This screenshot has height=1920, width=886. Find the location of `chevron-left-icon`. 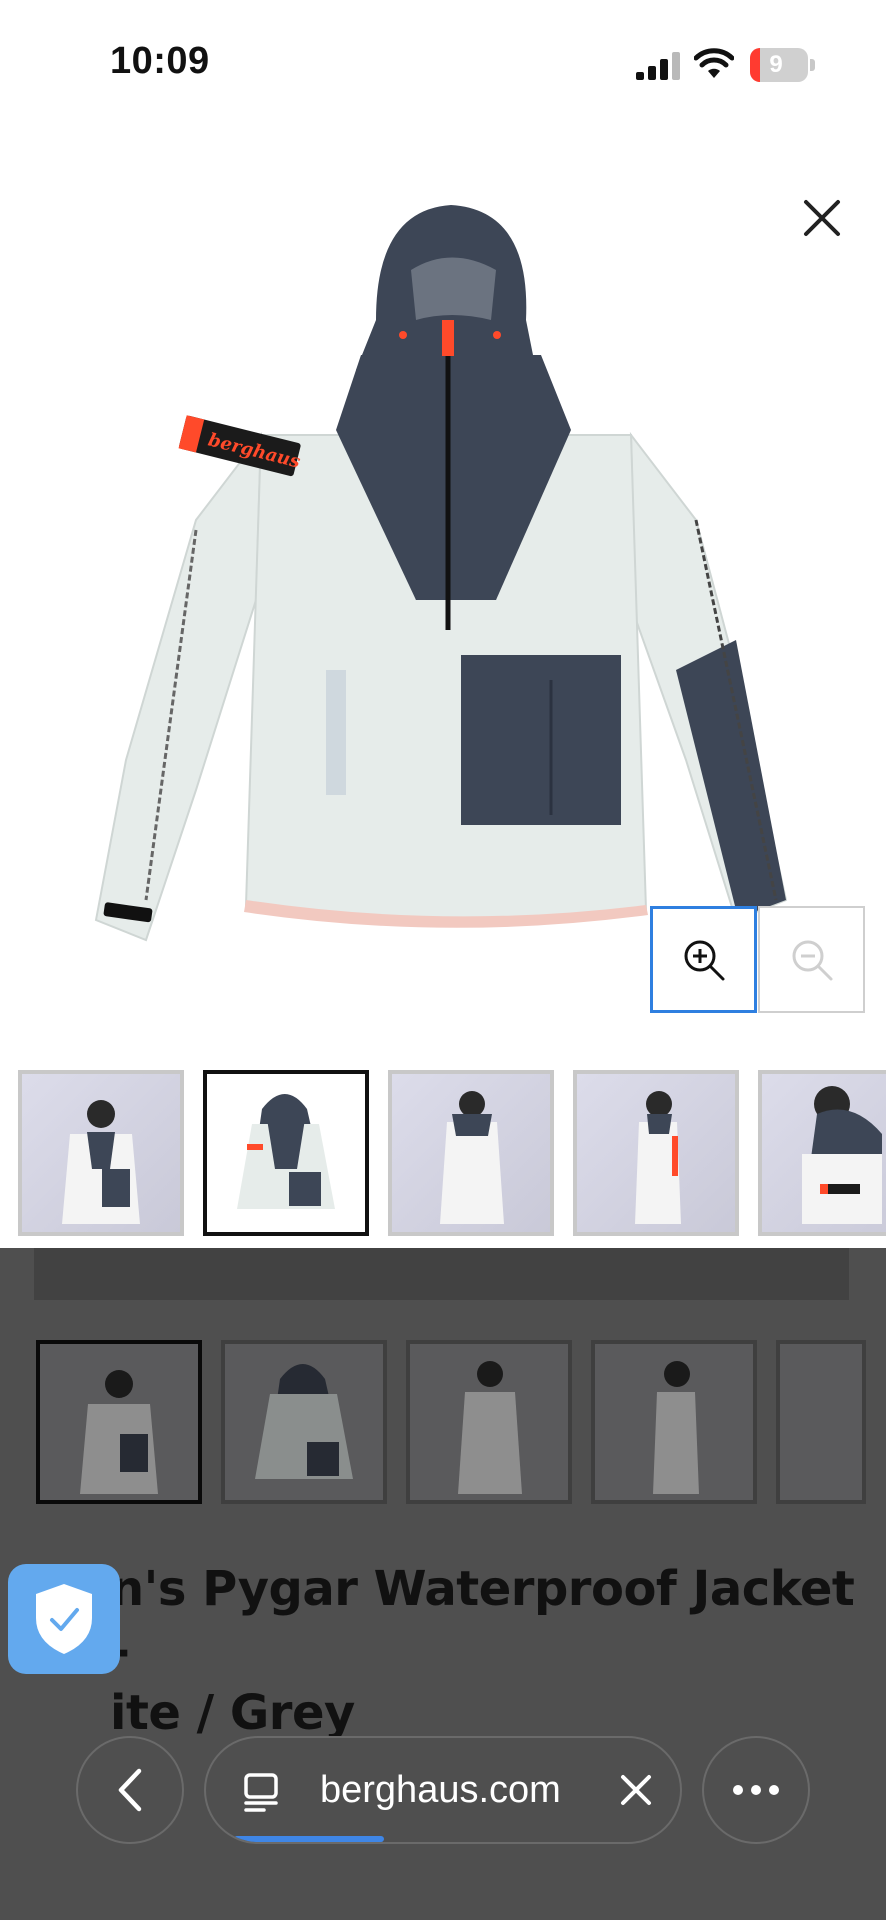

chevron-left-icon is located at coordinates (130, 1790).